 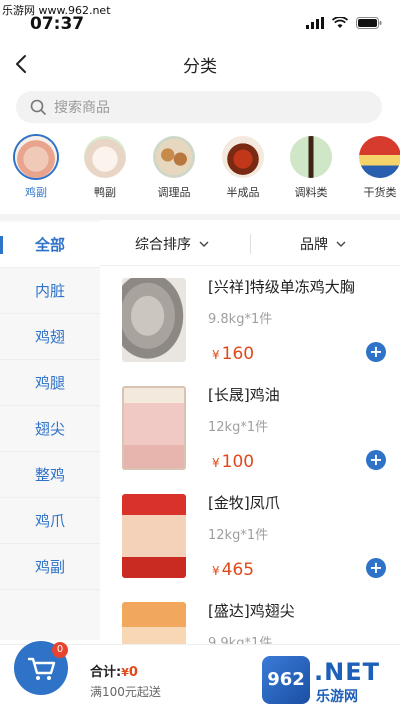 I want to click on total-label: 合计:, so click(x=106, y=672).